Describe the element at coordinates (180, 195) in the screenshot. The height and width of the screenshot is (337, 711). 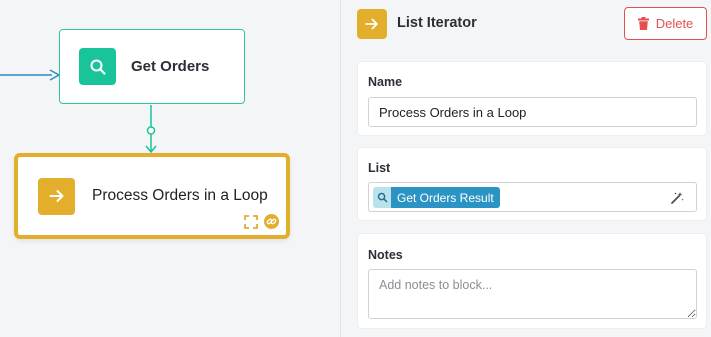
I see `node-title: Process Orders in a Loop` at that location.